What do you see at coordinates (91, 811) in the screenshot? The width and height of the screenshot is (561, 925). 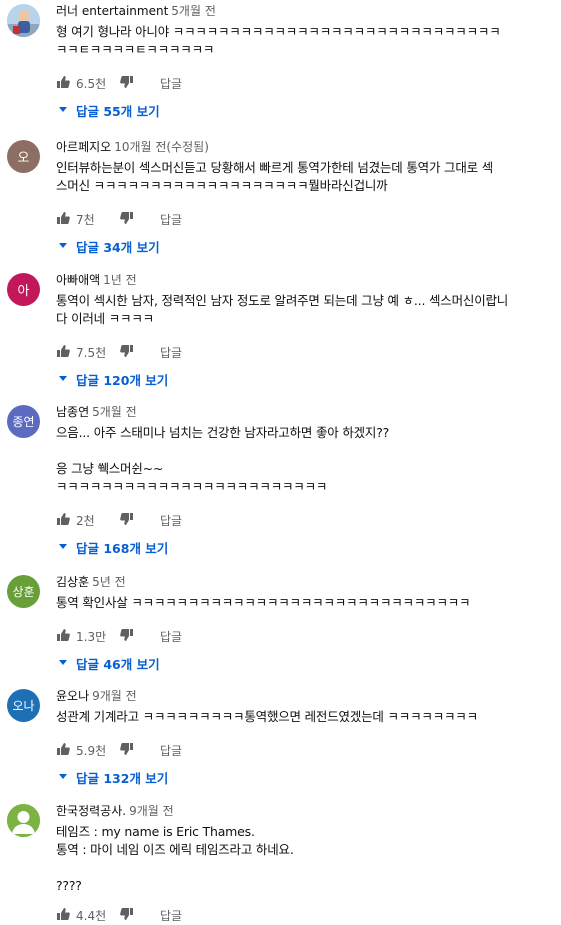 I see `comment-author: 한국정력공사.` at bounding box center [91, 811].